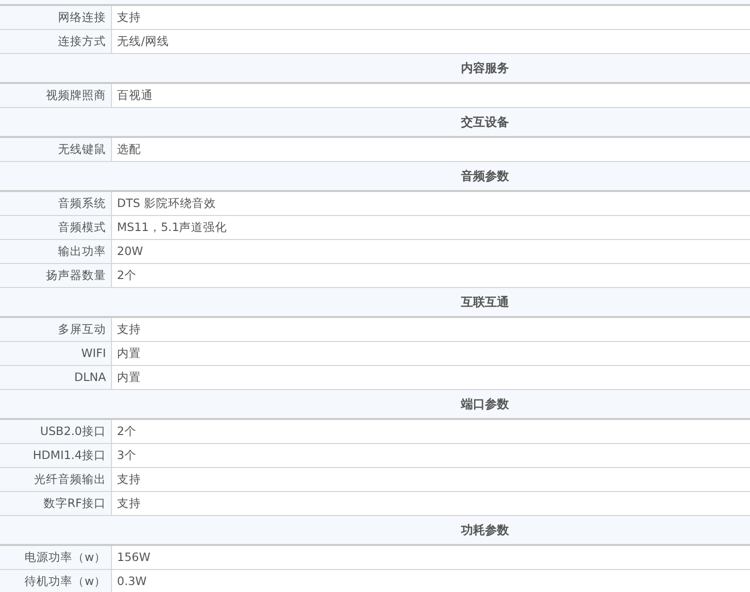 This screenshot has height=592, width=750. Describe the element at coordinates (485, 68) in the screenshot. I see `section-title: 内容服务` at that location.